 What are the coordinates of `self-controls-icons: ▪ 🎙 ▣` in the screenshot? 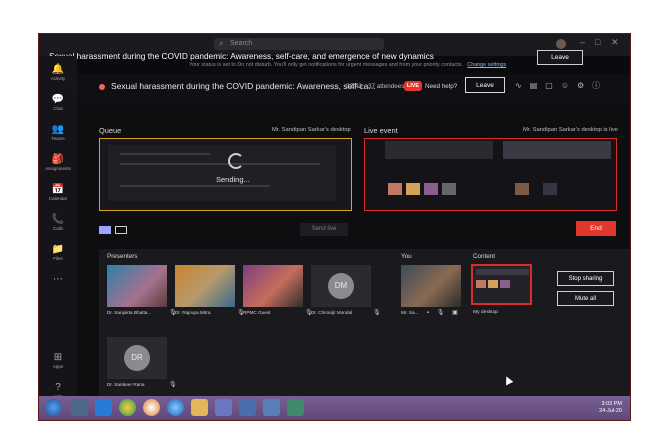 It's located at (444, 312).